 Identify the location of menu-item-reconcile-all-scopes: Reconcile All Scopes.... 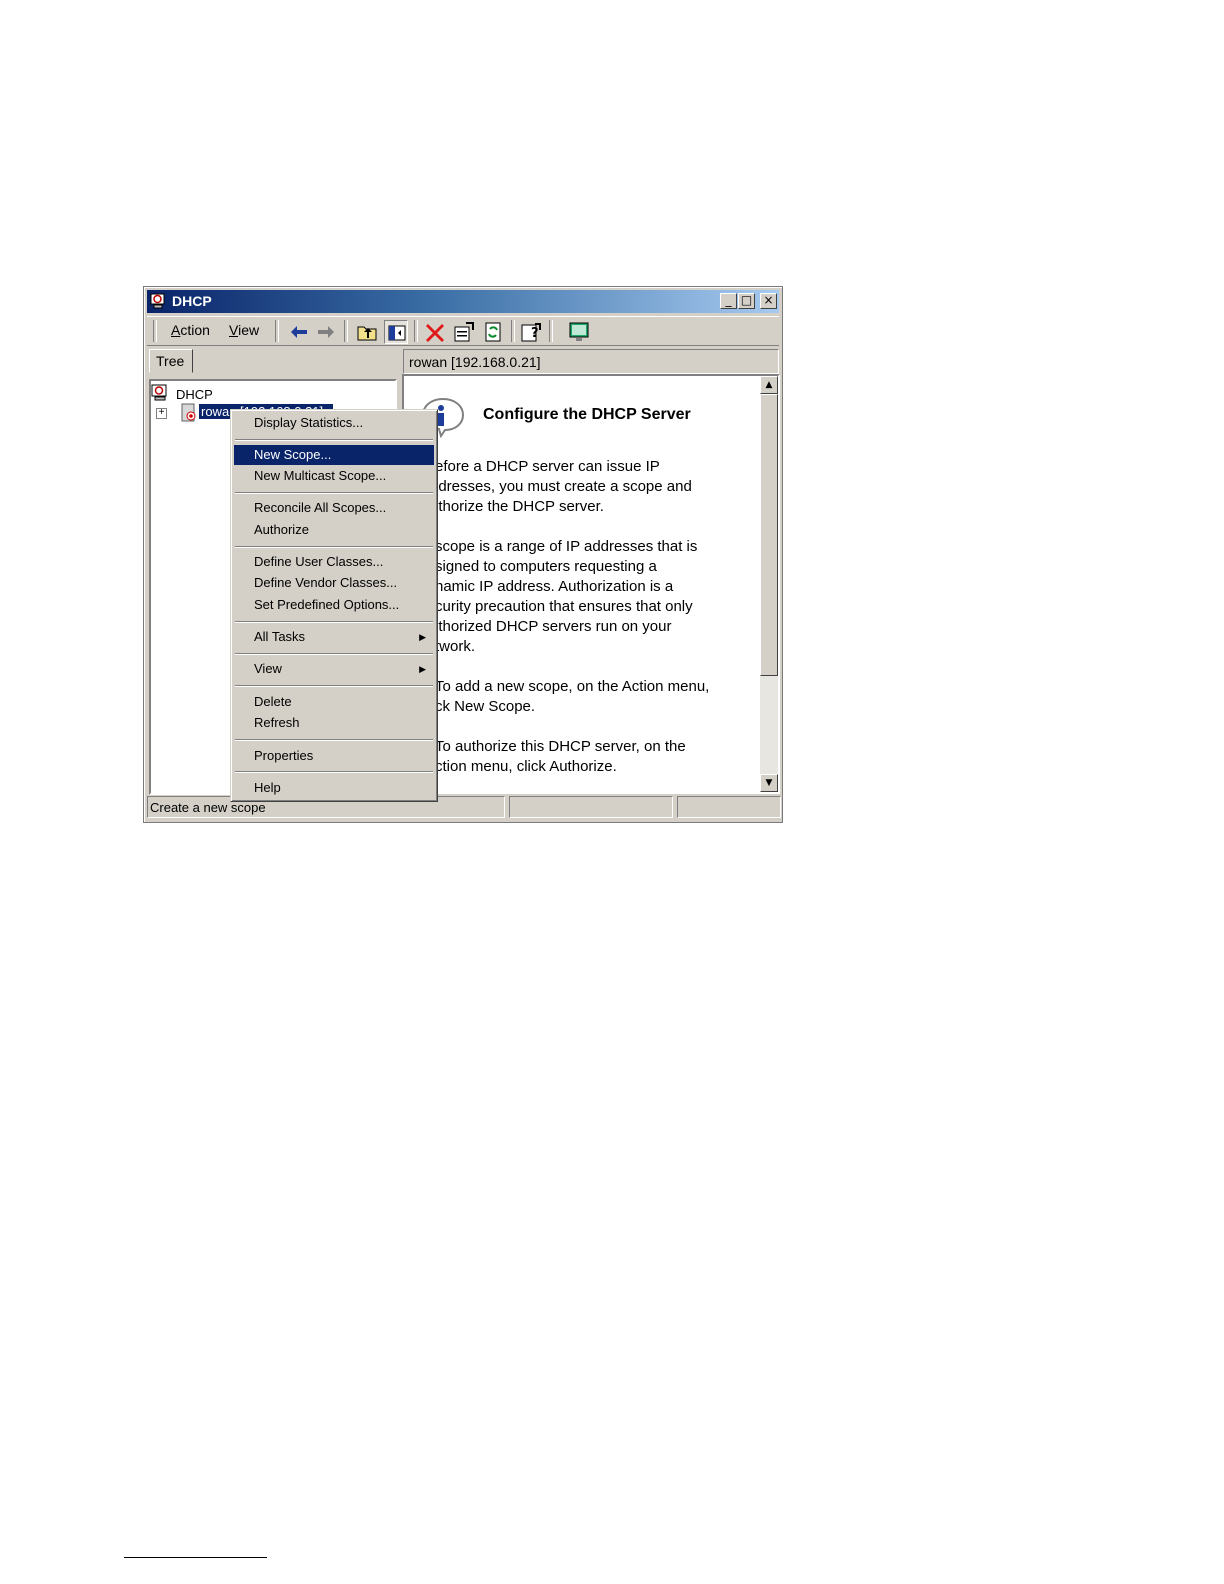
(334, 508).